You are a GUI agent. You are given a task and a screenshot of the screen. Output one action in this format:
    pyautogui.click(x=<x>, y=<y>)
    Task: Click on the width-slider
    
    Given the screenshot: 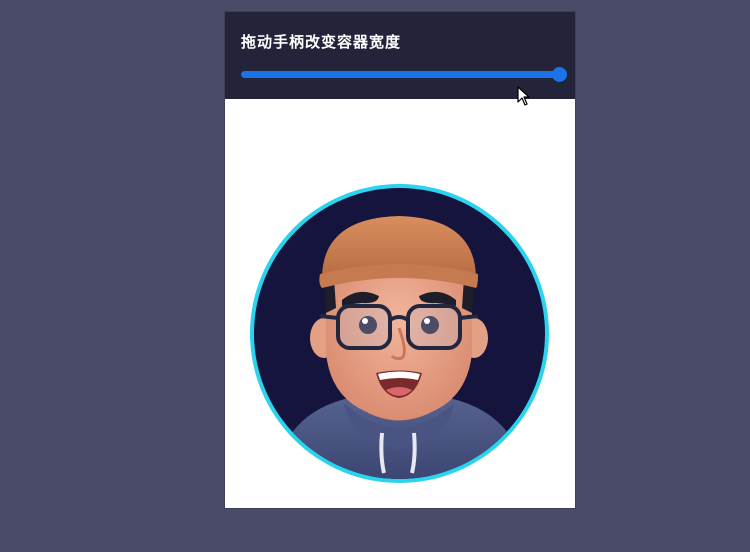 What is the action you would take?
    pyautogui.click(x=404, y=74)
    